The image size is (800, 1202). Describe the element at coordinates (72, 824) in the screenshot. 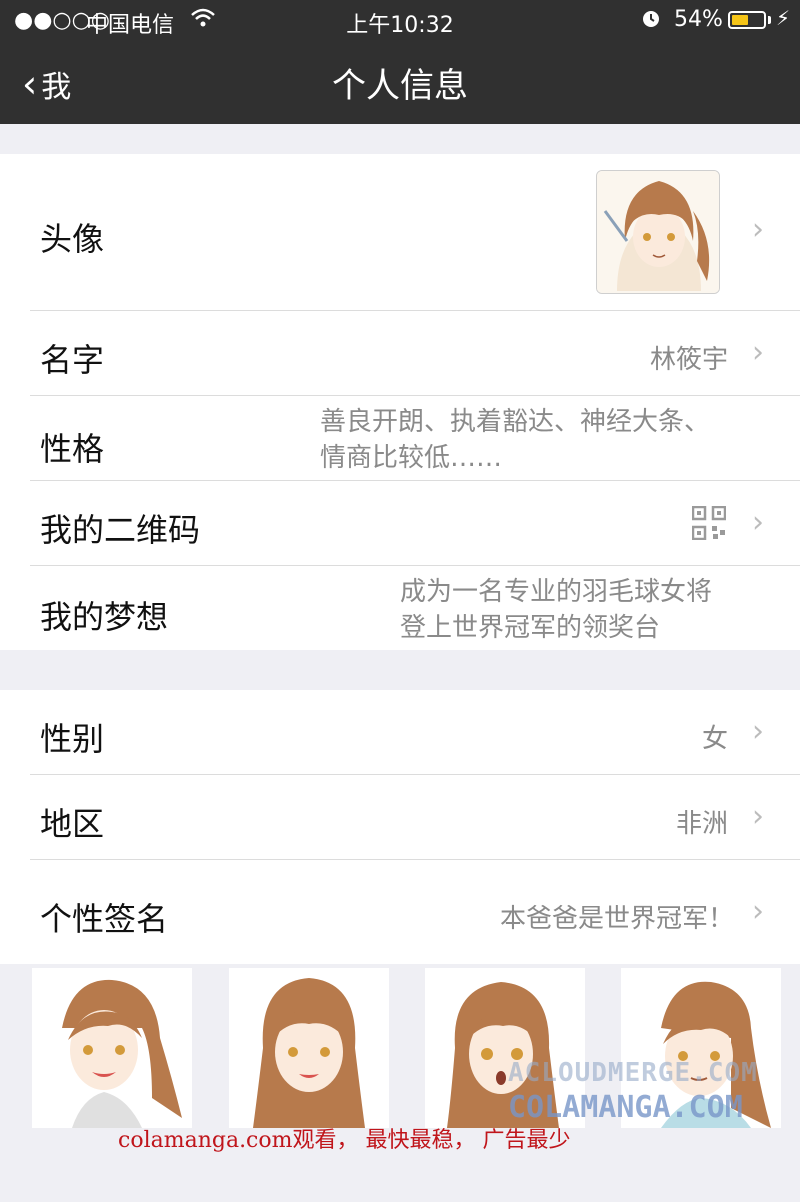

I see `row-label: 地区` at that location.